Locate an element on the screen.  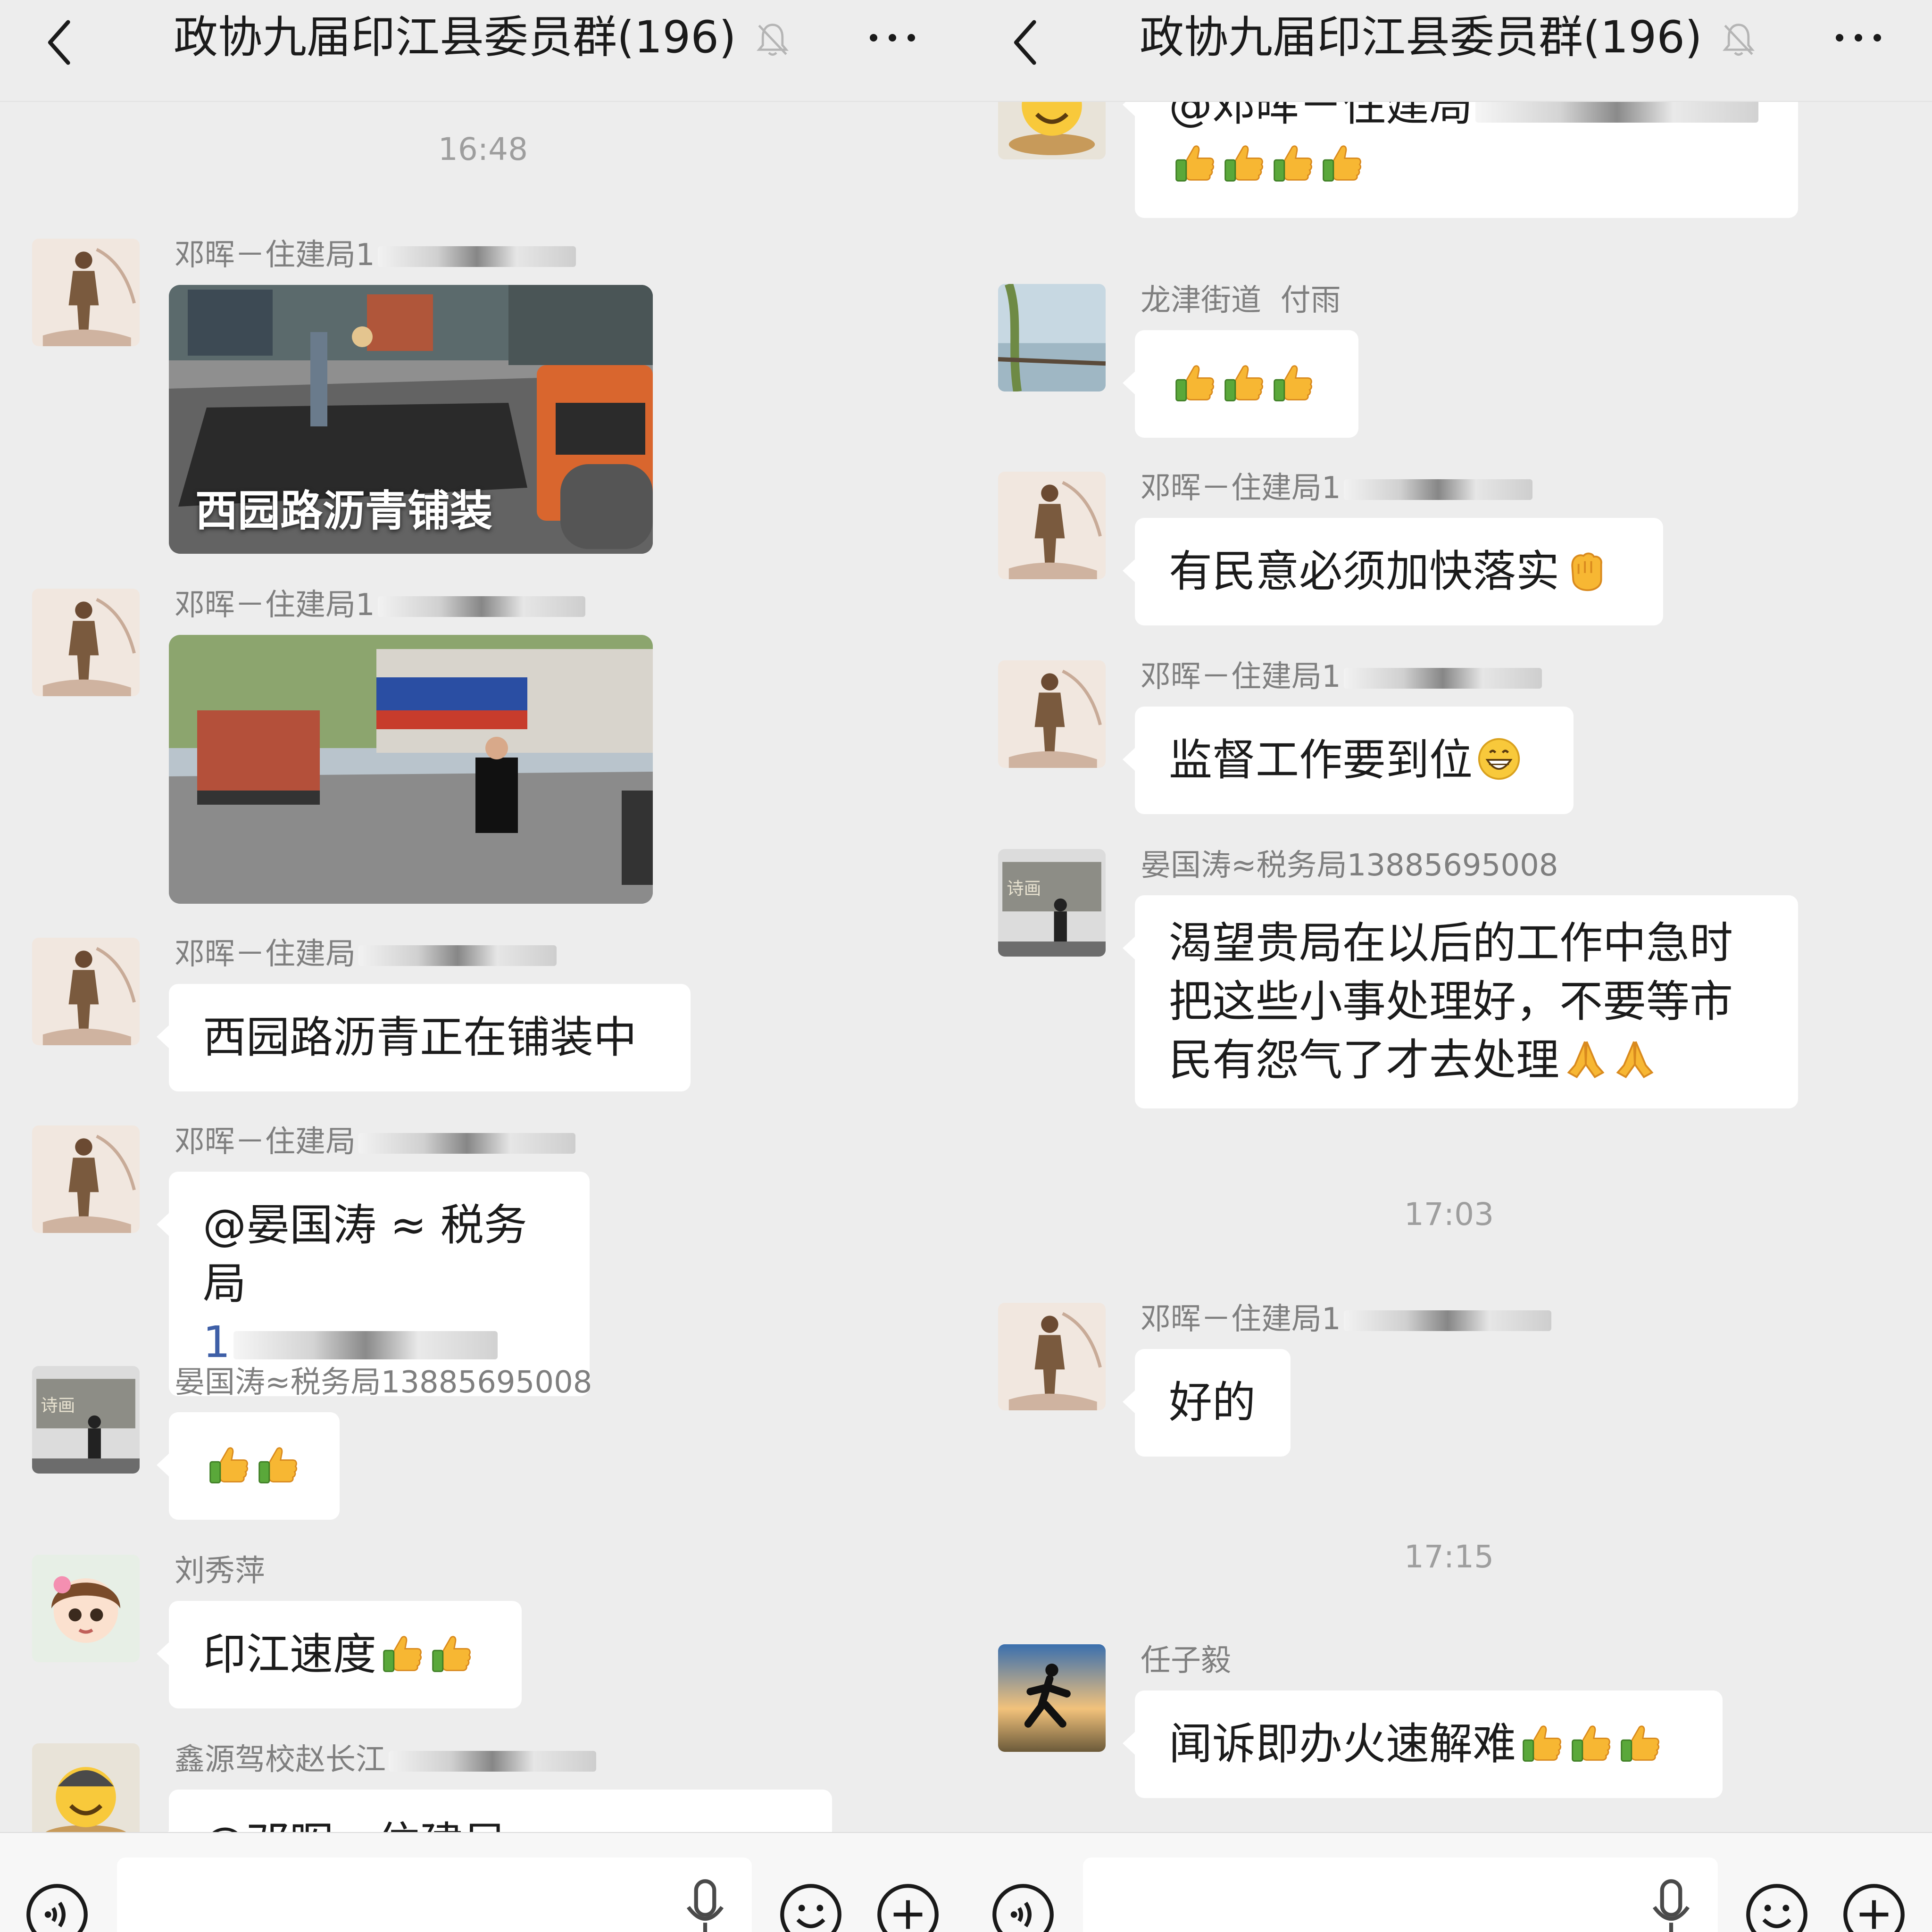
text-bubble: 西园路沥青正在铺装中 is located at coordinates (424, 1037).